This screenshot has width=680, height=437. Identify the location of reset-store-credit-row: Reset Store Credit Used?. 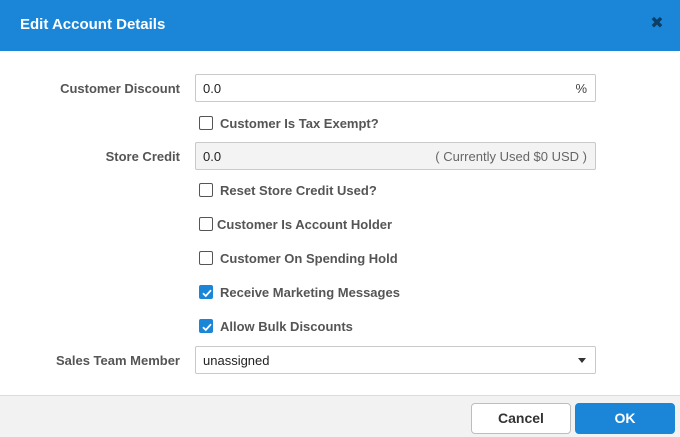
(288, 190).